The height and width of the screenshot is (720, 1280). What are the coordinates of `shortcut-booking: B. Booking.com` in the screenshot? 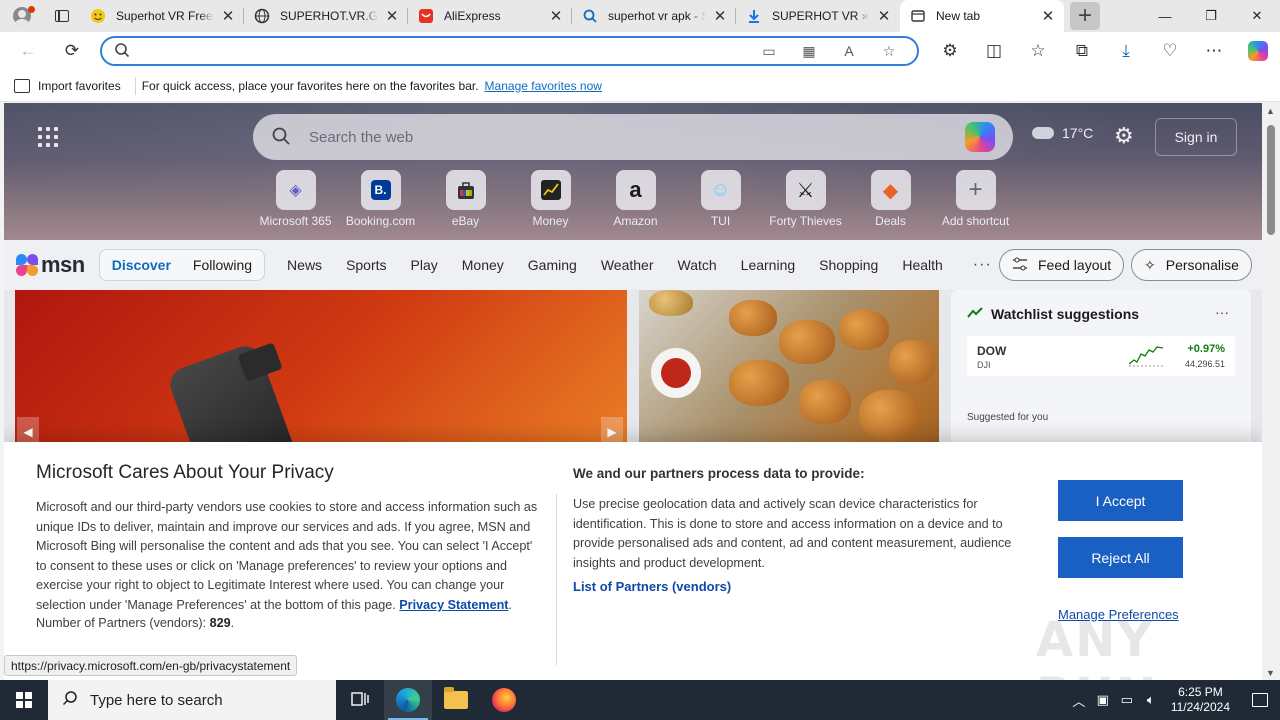 It's located at (380, 199).